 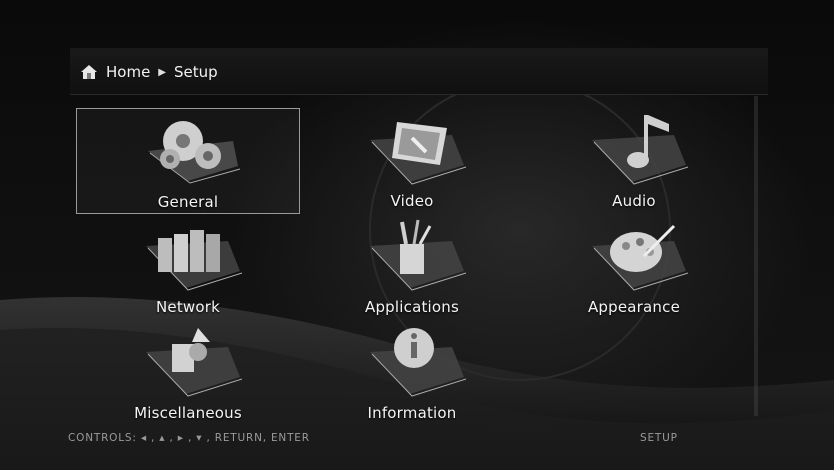 What do you see at coordinates (162, 72) in the screenshot?
I see `triangle-right-icon: ▶` at bounding box center [162, 72].